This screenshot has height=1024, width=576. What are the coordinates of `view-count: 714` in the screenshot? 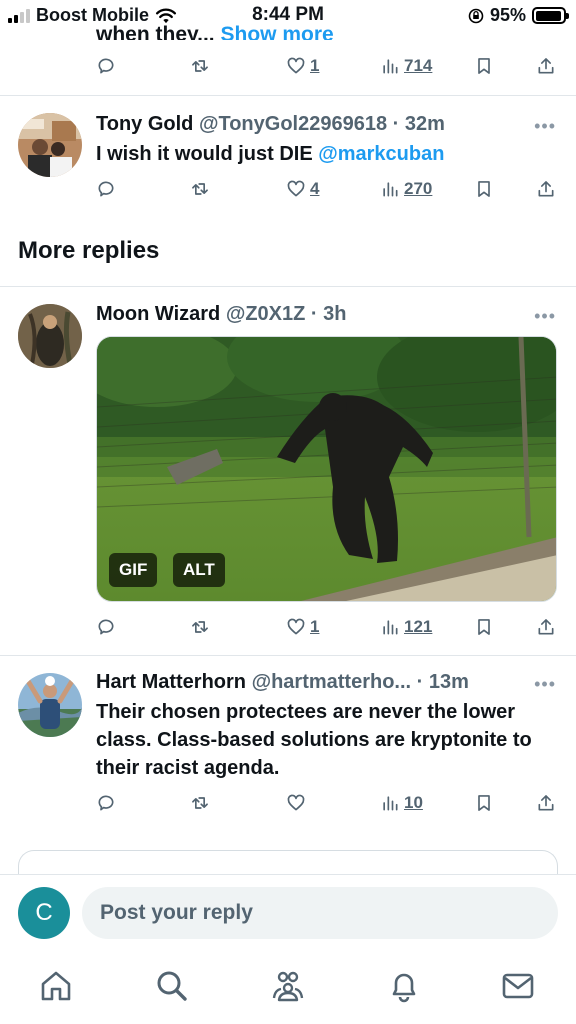 It's located at (418, 65).